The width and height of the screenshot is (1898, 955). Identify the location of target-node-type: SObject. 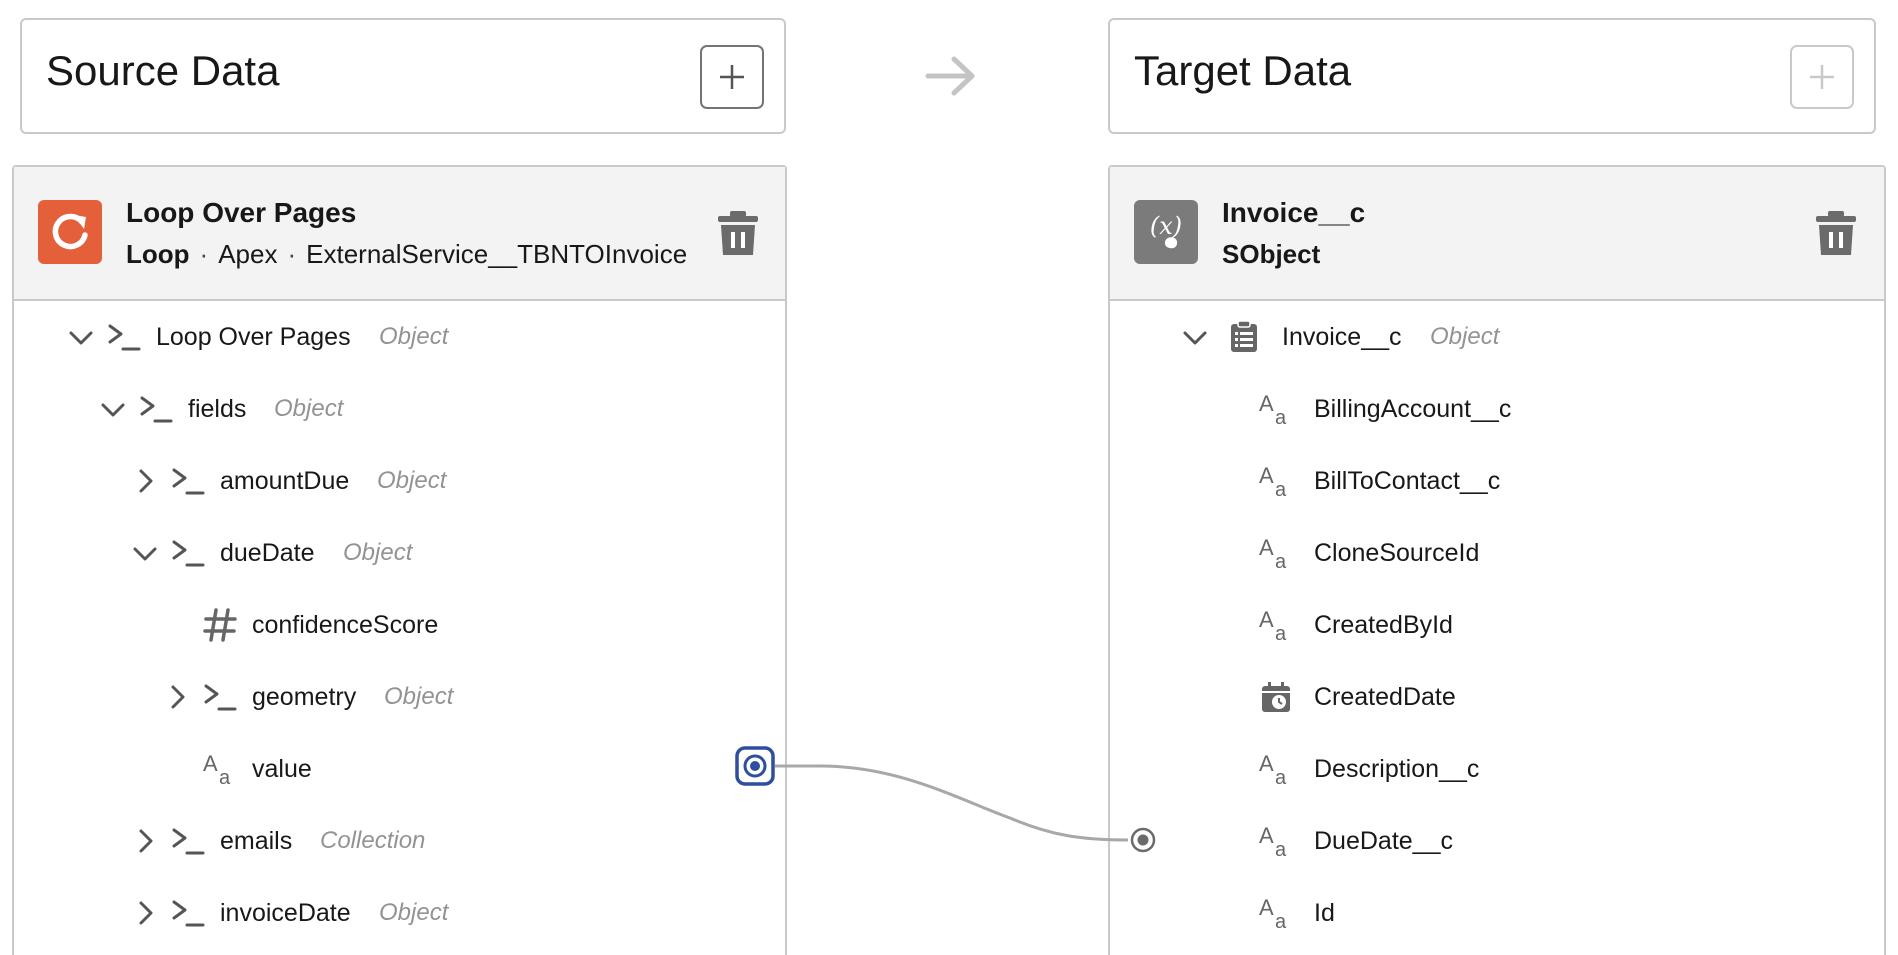
(1271, 254).